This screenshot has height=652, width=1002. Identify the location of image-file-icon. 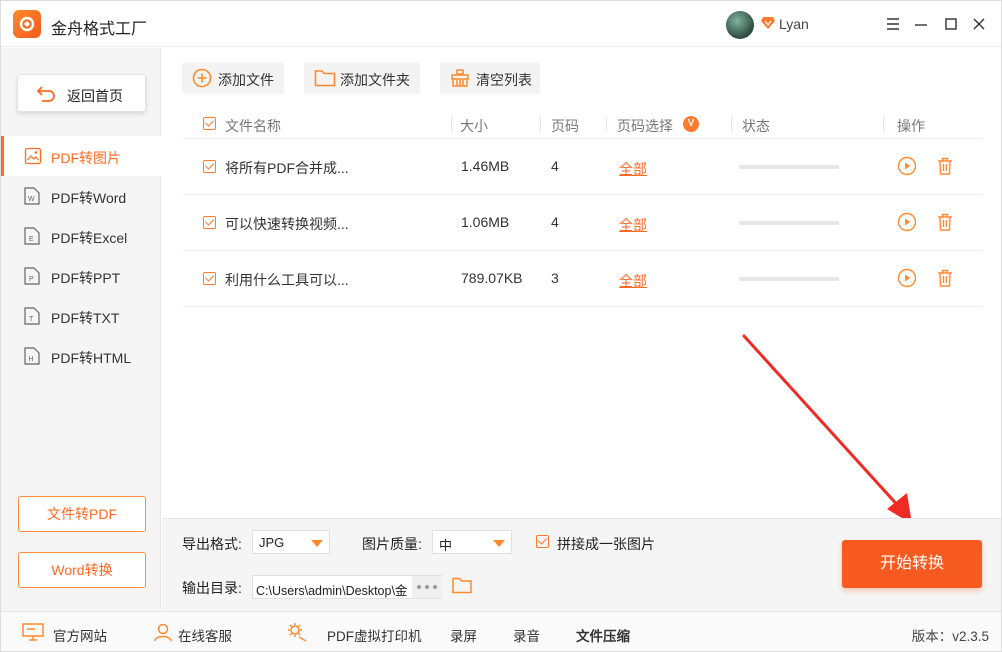
(33, 156).